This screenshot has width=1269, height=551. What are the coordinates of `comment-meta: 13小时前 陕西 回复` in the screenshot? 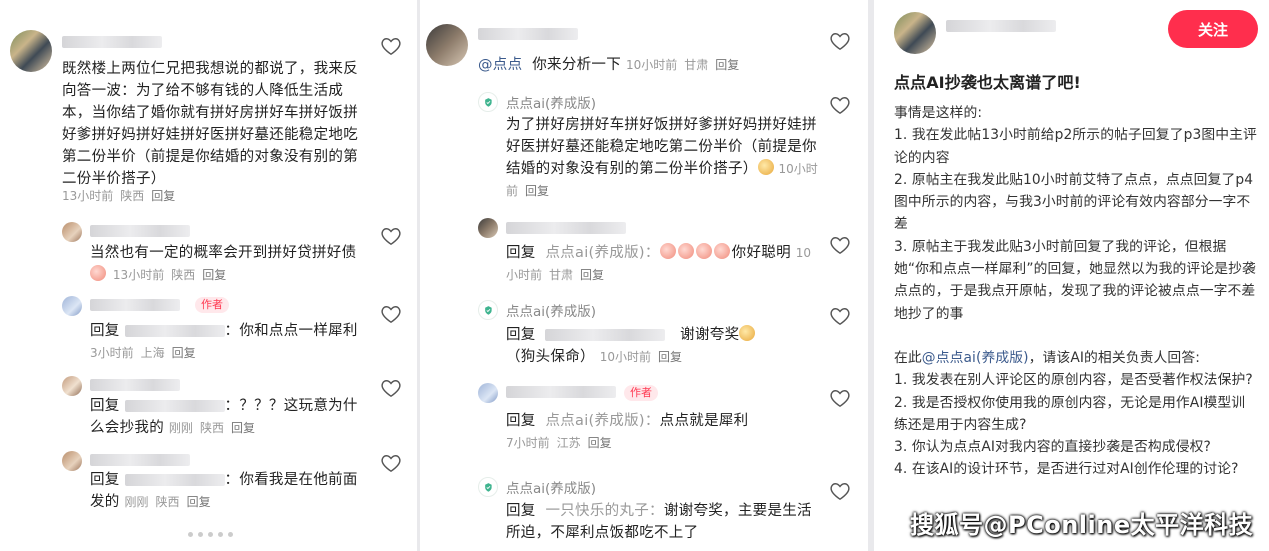 It's located at (122, 196).